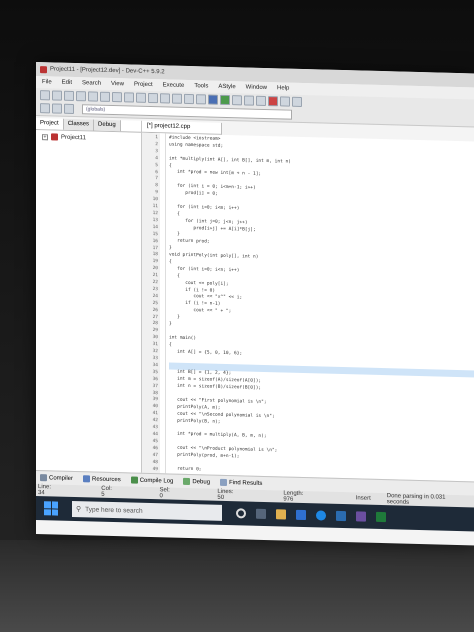 This screenshot has width=474, height=632. What do you see at coordinates (79, 510) in the screenshot?
I see `search-icon: ⚲` at bounding box center [79, 510].